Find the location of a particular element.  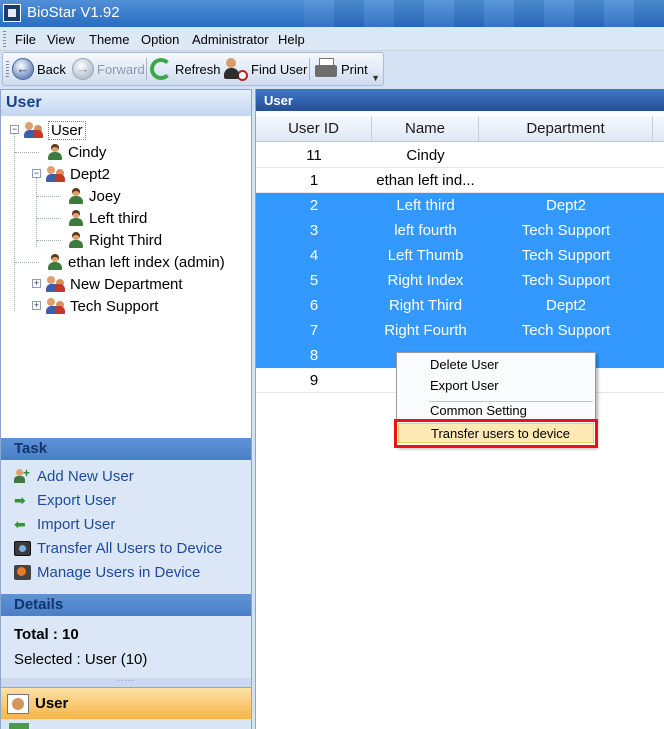

tree-node-dept2: Dept2 is located at coordinates (78, 174).